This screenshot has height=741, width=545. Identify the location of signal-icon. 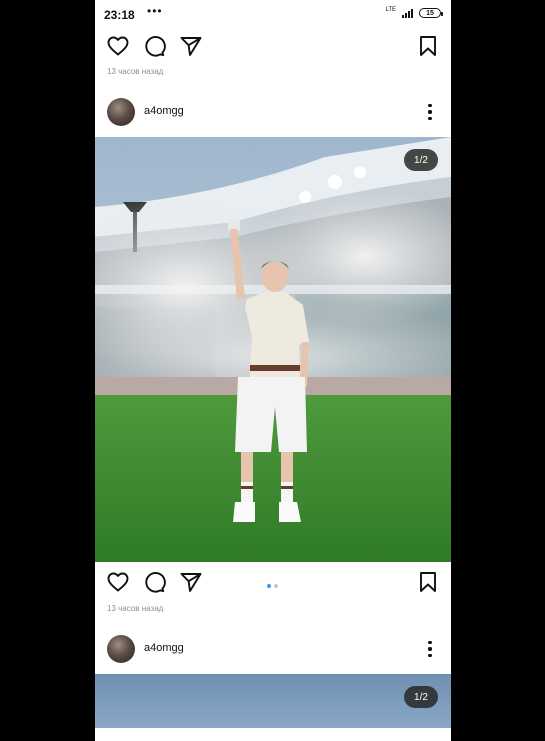
(407, 13).